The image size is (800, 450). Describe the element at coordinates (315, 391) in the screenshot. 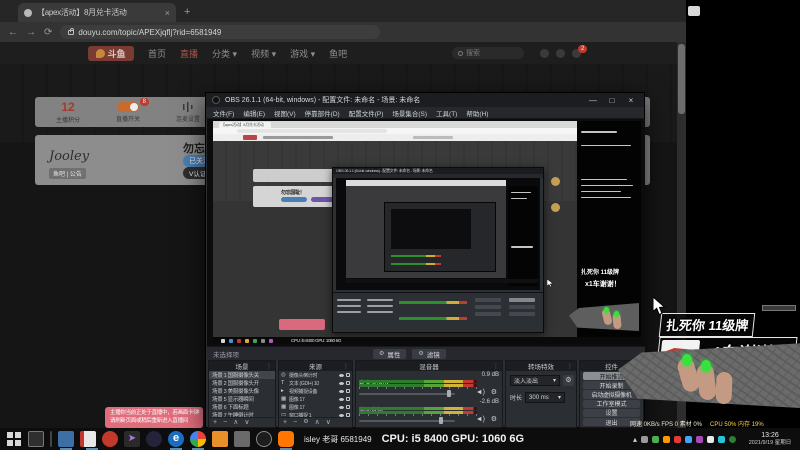

I see `source-item: ▸ 视频捕捉设备` at that location.